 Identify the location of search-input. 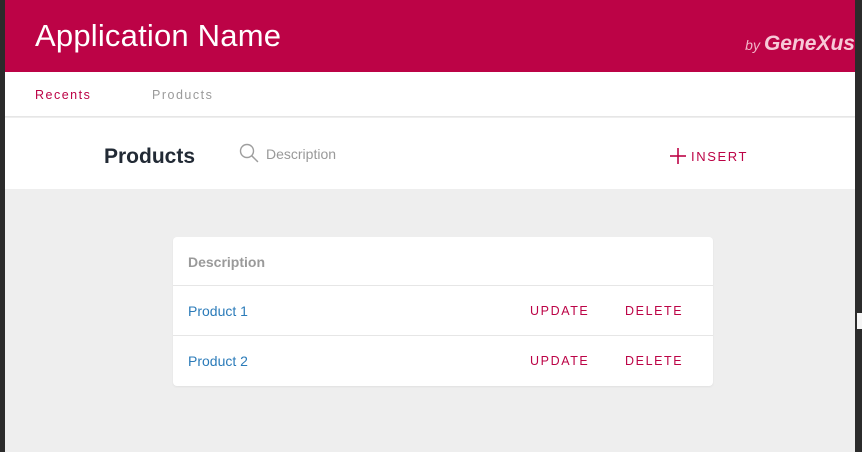
(386, 154).